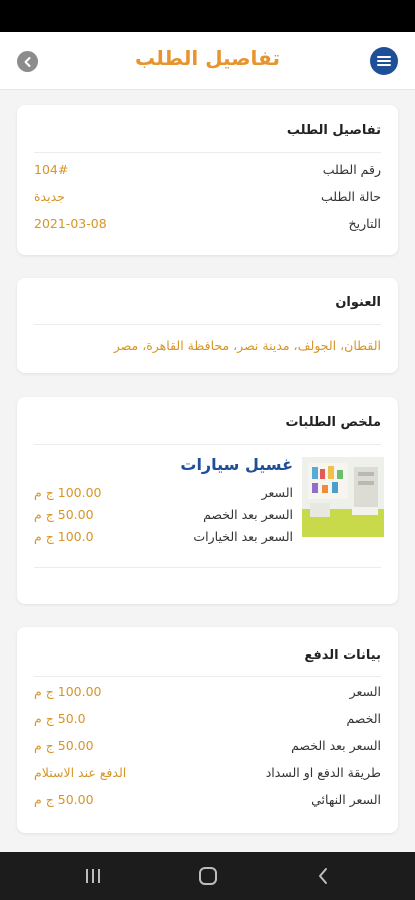  Describe the element at coordinates (80, 772) in the screenshot. I see `payment-method-value: الدفع عند الاستلام` at that location.